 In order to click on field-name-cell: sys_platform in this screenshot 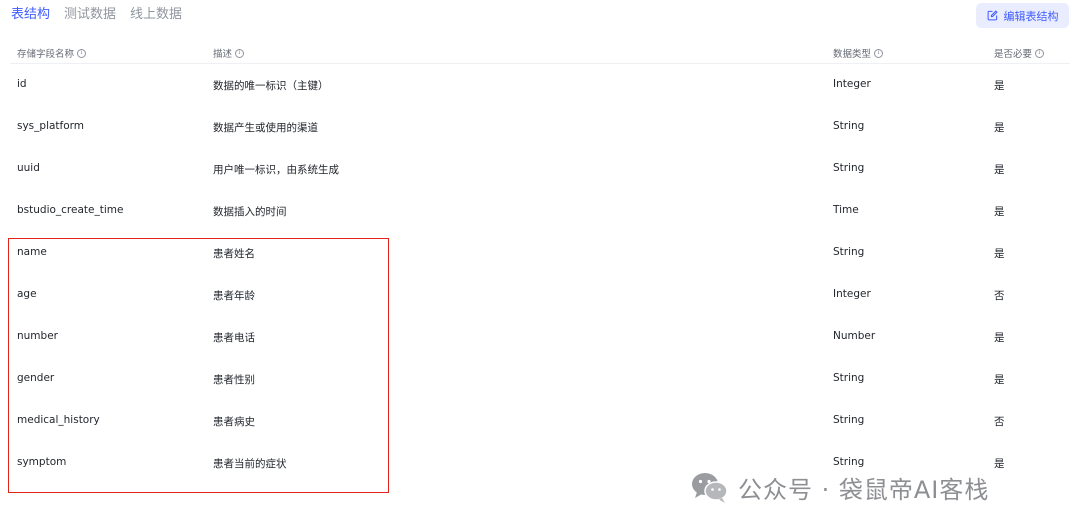, I will do `click(51, 126)`.